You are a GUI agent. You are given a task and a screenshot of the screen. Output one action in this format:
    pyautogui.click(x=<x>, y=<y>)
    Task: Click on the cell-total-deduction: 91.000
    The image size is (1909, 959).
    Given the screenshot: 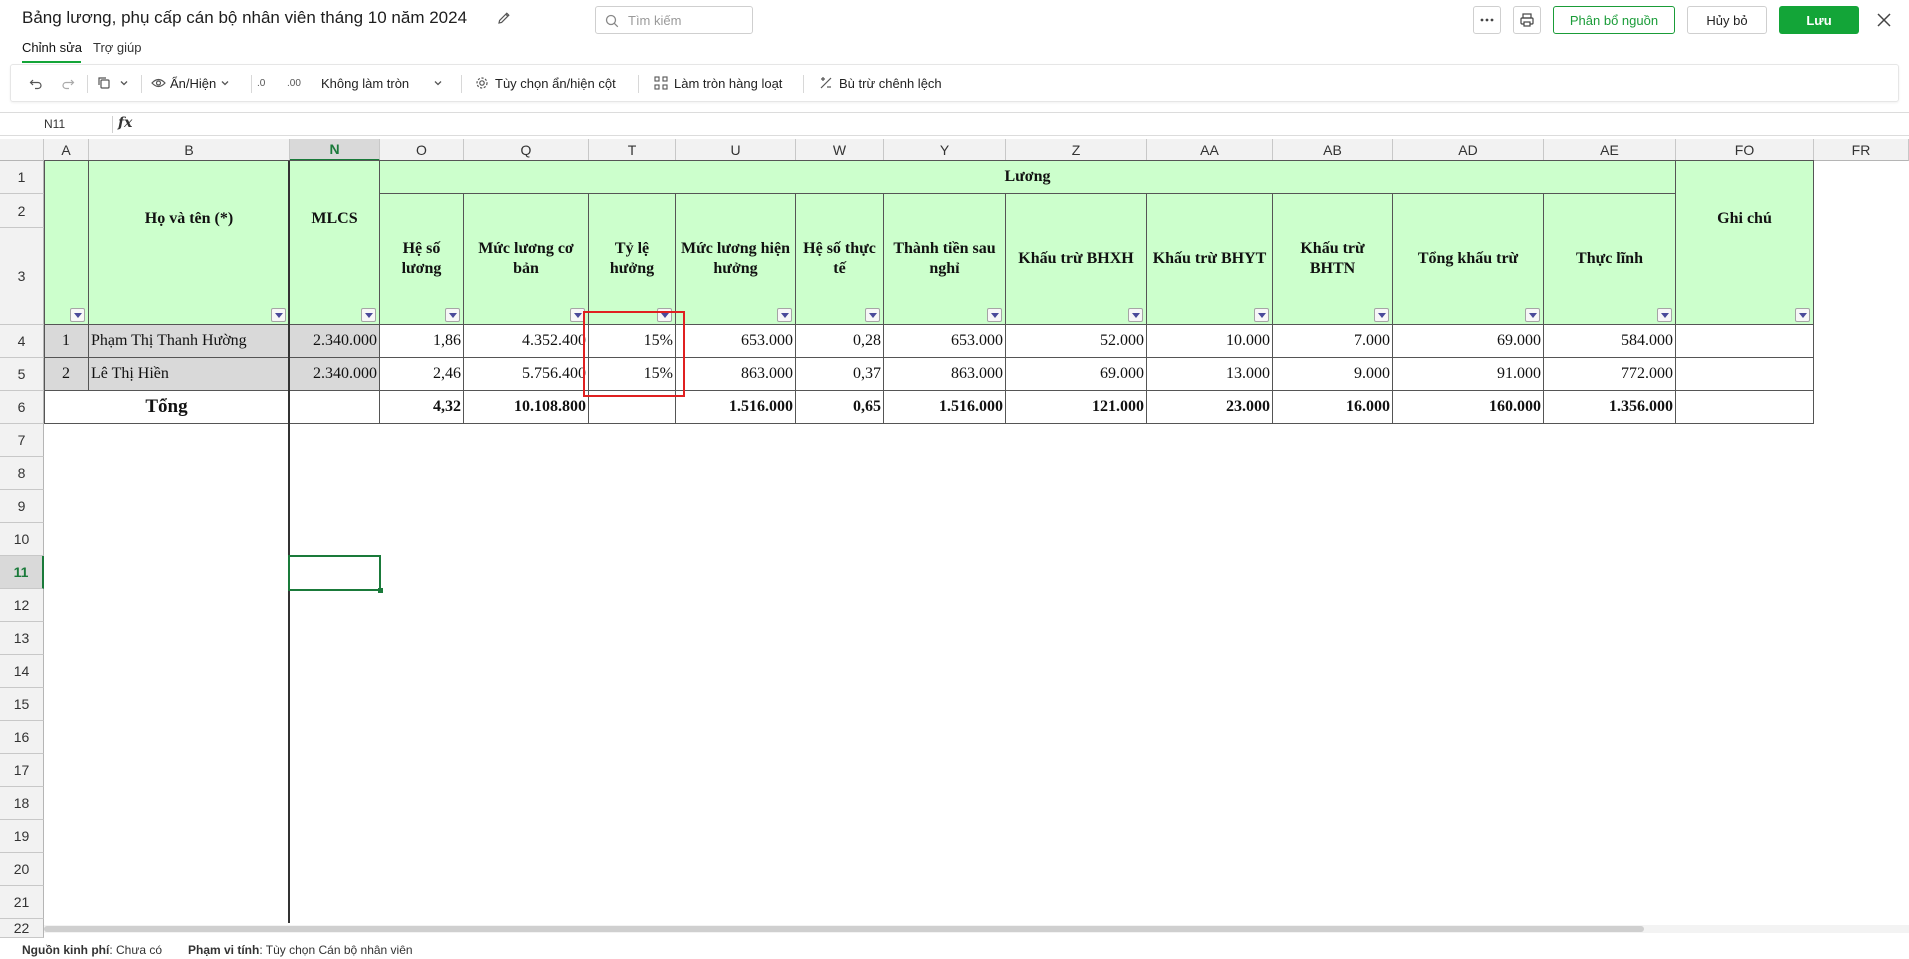 What is the action you would take?
    pyautogui.click(x=1468, y=374)
    